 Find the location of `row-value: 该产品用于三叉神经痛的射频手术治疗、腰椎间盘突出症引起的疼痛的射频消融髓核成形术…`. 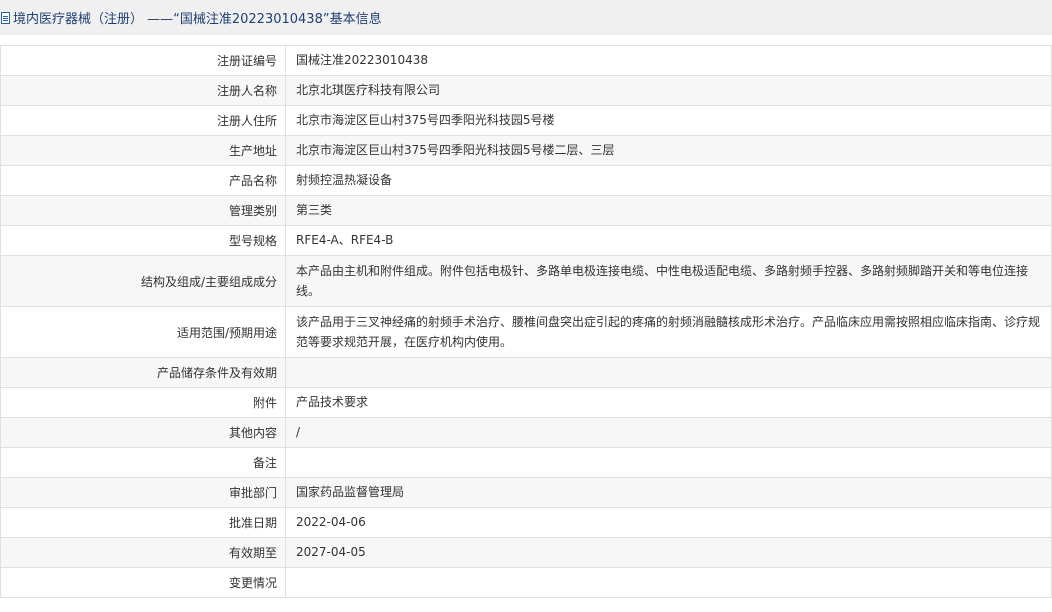

row-value: 该产品用于三叉神经痛的射频手术治疗、腰椎间盘突出症引起的疼痛的射频消融髓核成形术… is located at coordinates (668, 332).